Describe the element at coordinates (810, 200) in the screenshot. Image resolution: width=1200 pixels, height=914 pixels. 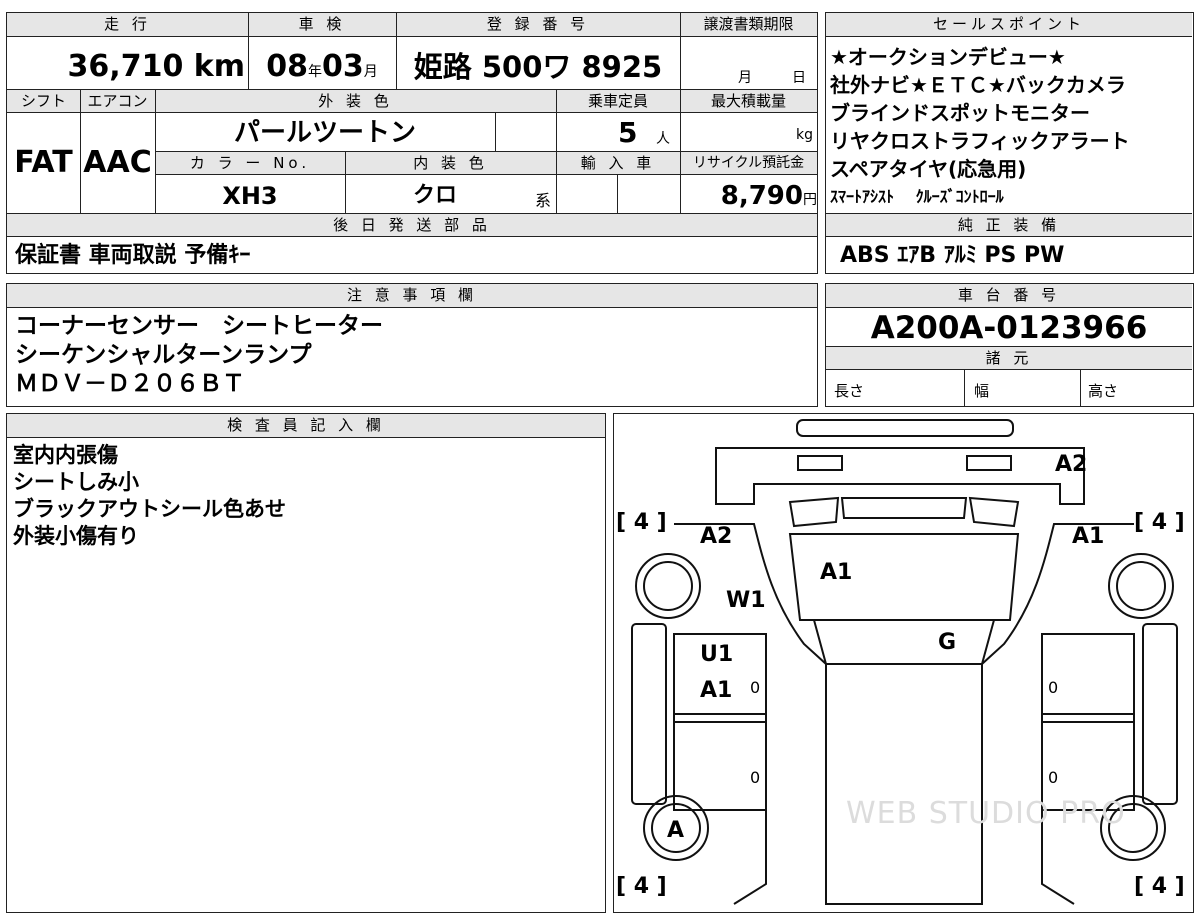
I see `recycle-unit: 円` at that location.